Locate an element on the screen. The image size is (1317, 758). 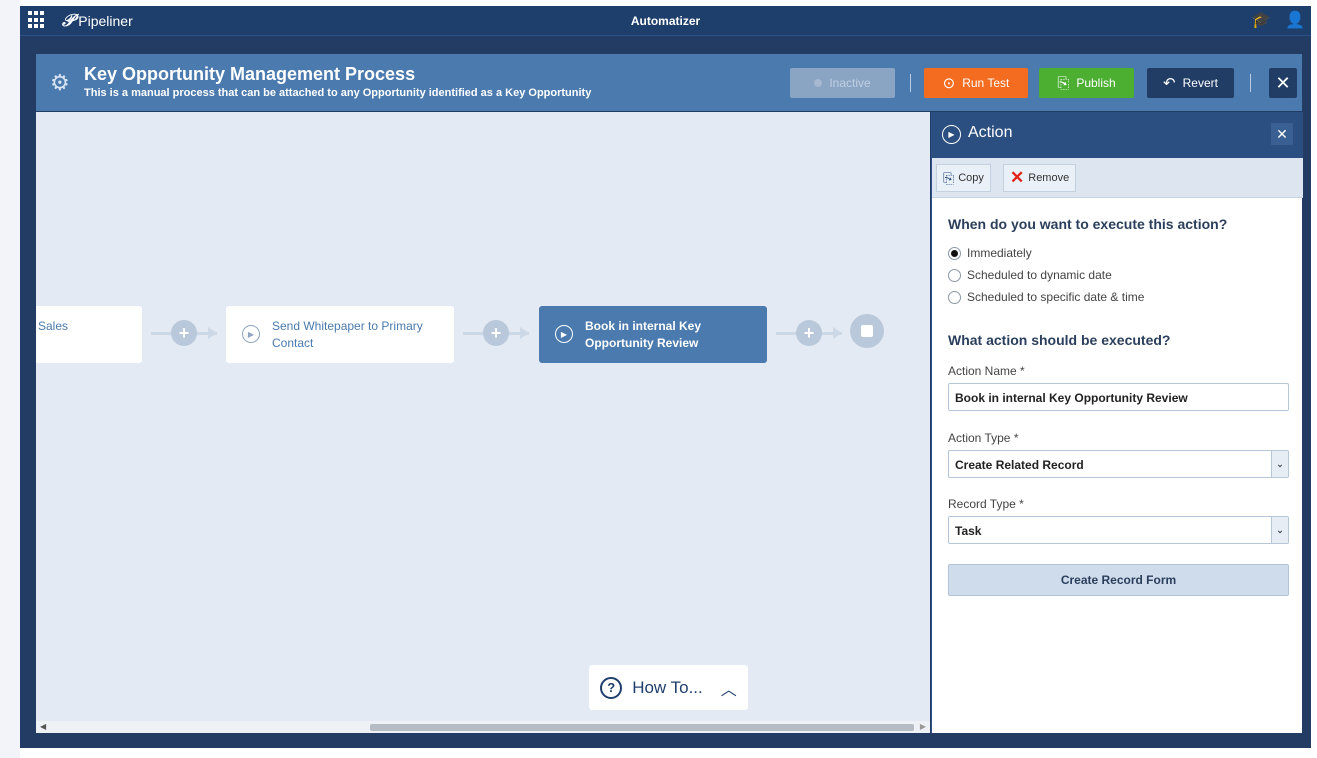
panel-toolbar: ⎘ Copy ✕ Remove is located at coordinates (1117, 178).